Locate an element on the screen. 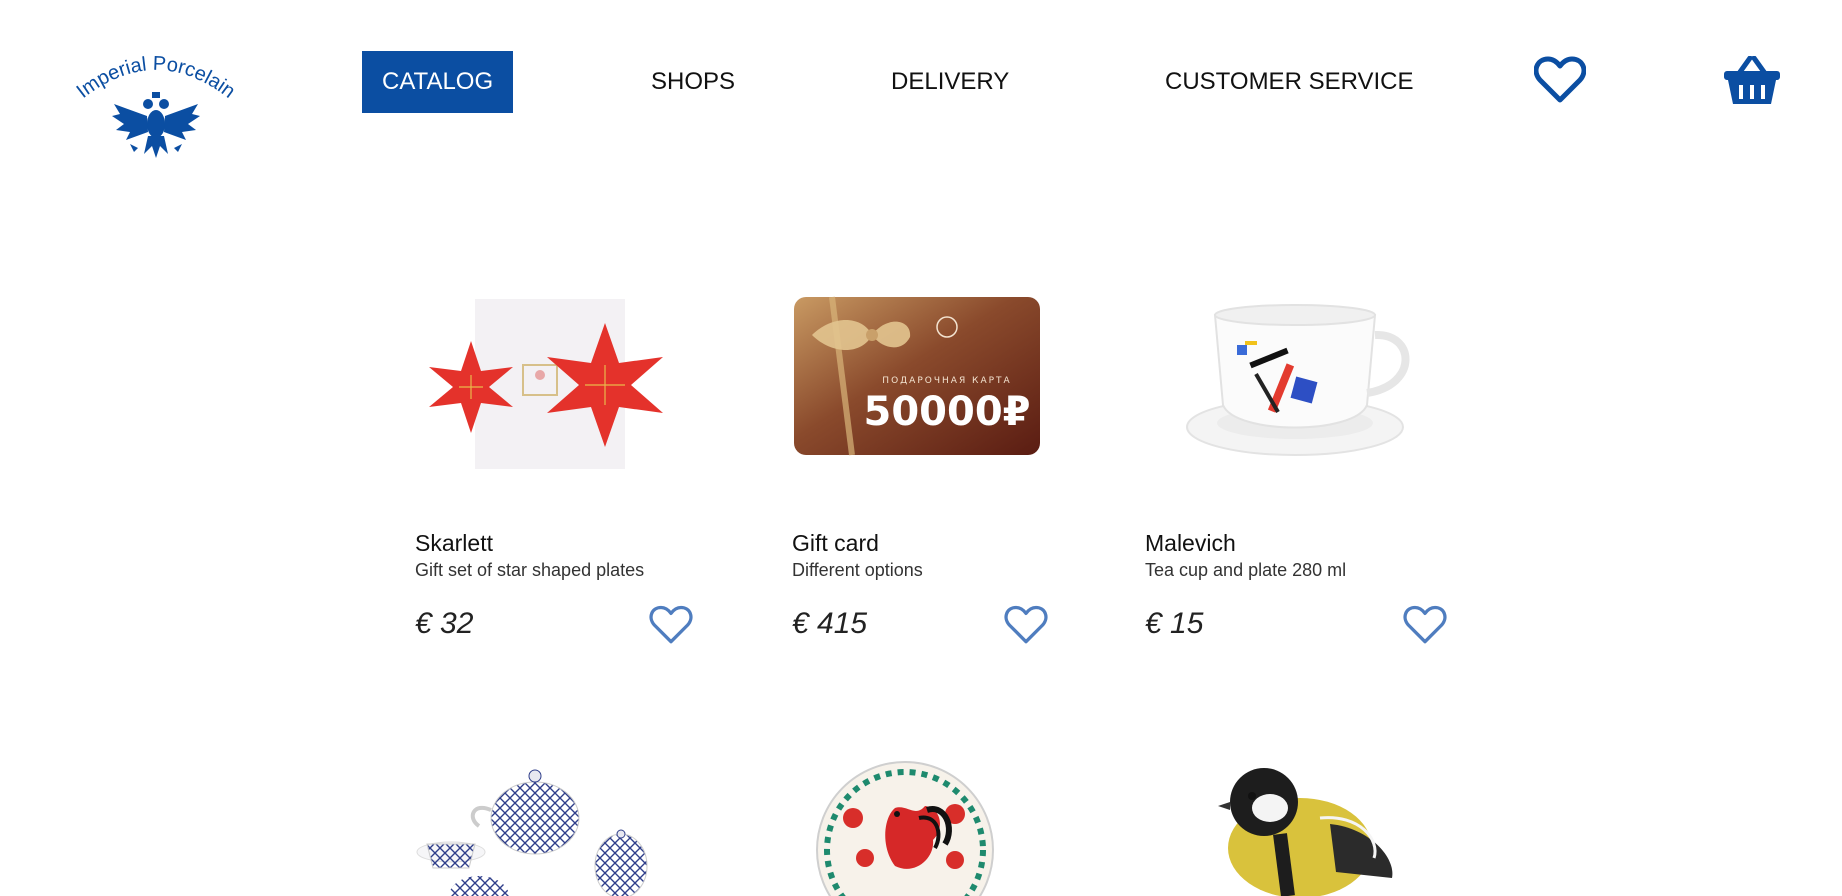 The image size is (1842, 896). product-description: Tea cup and plate 280 ml is located at coordinates (1246, 570).